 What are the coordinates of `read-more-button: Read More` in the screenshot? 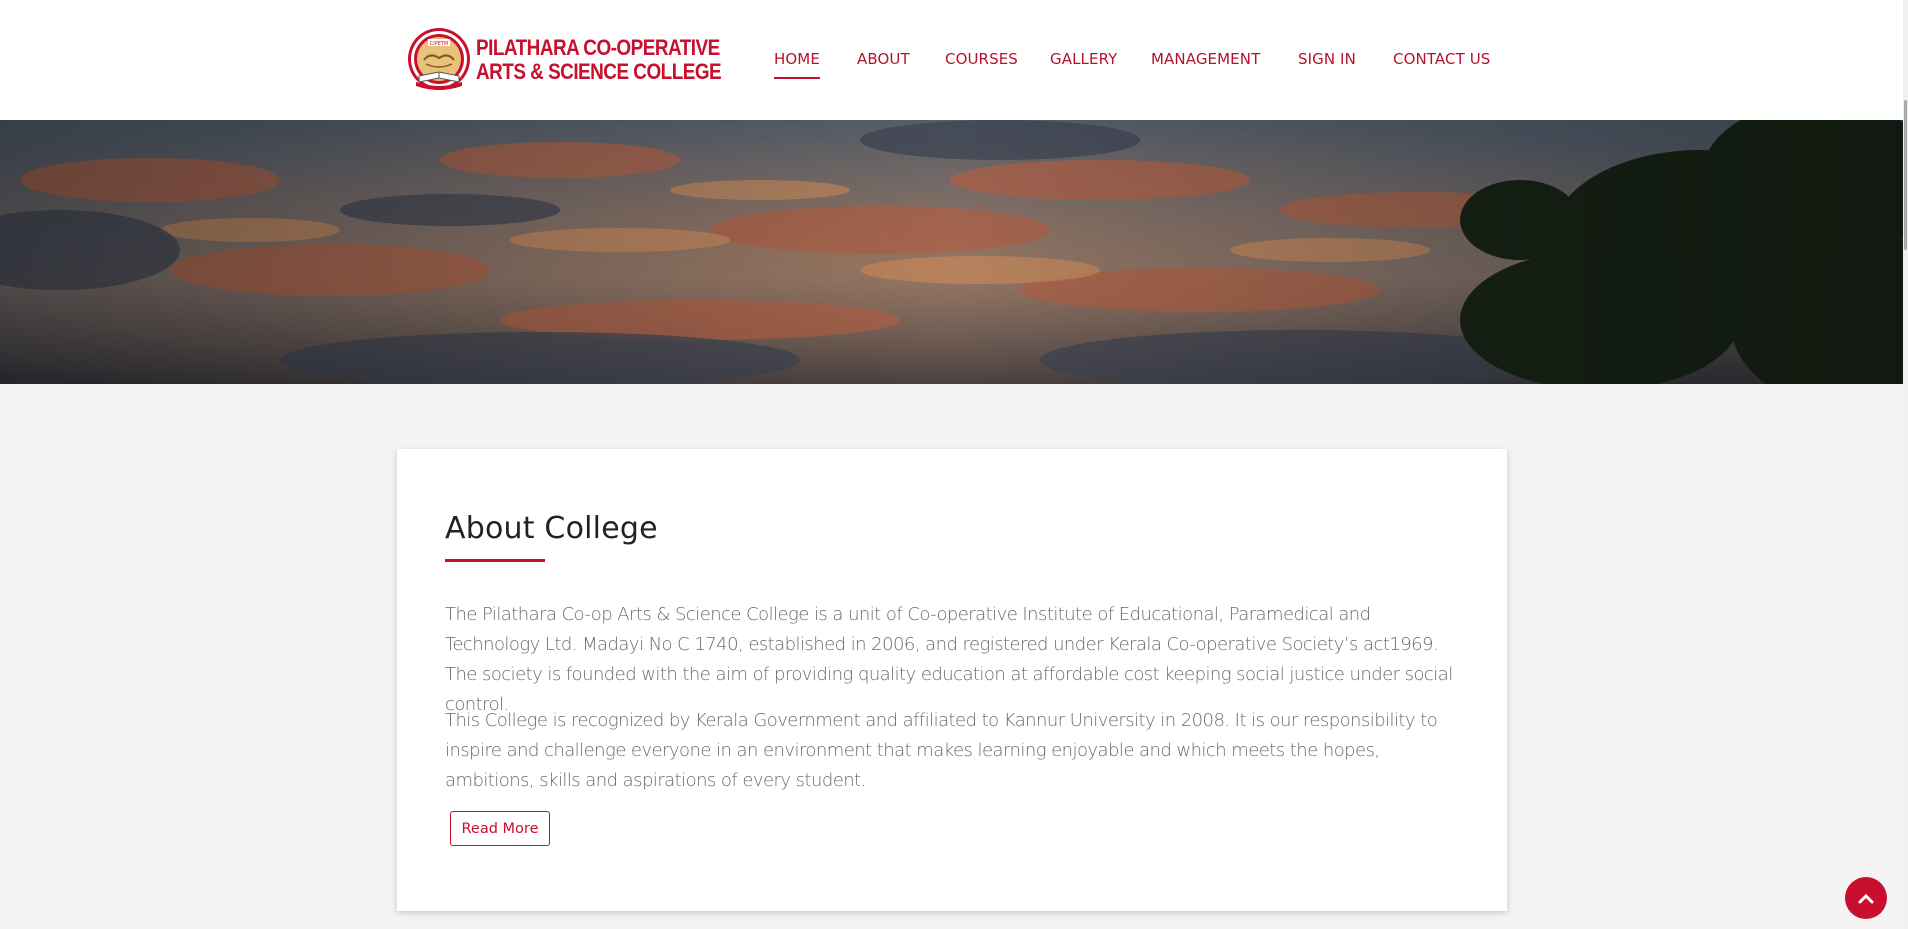 It's located at (500, 828).